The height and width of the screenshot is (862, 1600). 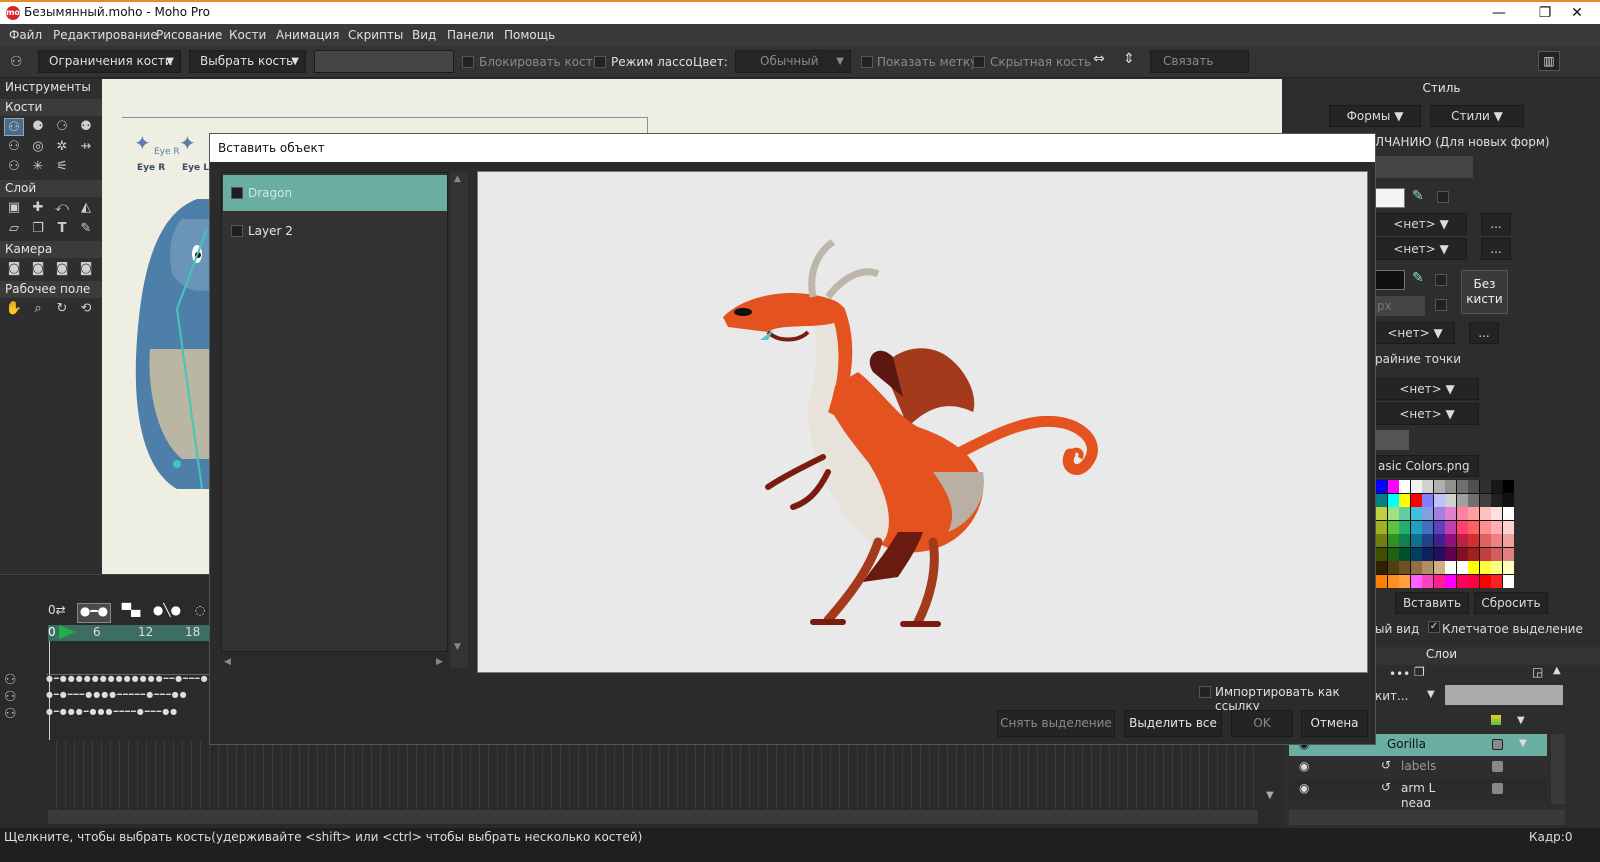 What do you see at coordinates (1304, 766) in the screenshot?
I see `layer-visibility-eye-icon: ◉` at bounding box center [1304, 766].